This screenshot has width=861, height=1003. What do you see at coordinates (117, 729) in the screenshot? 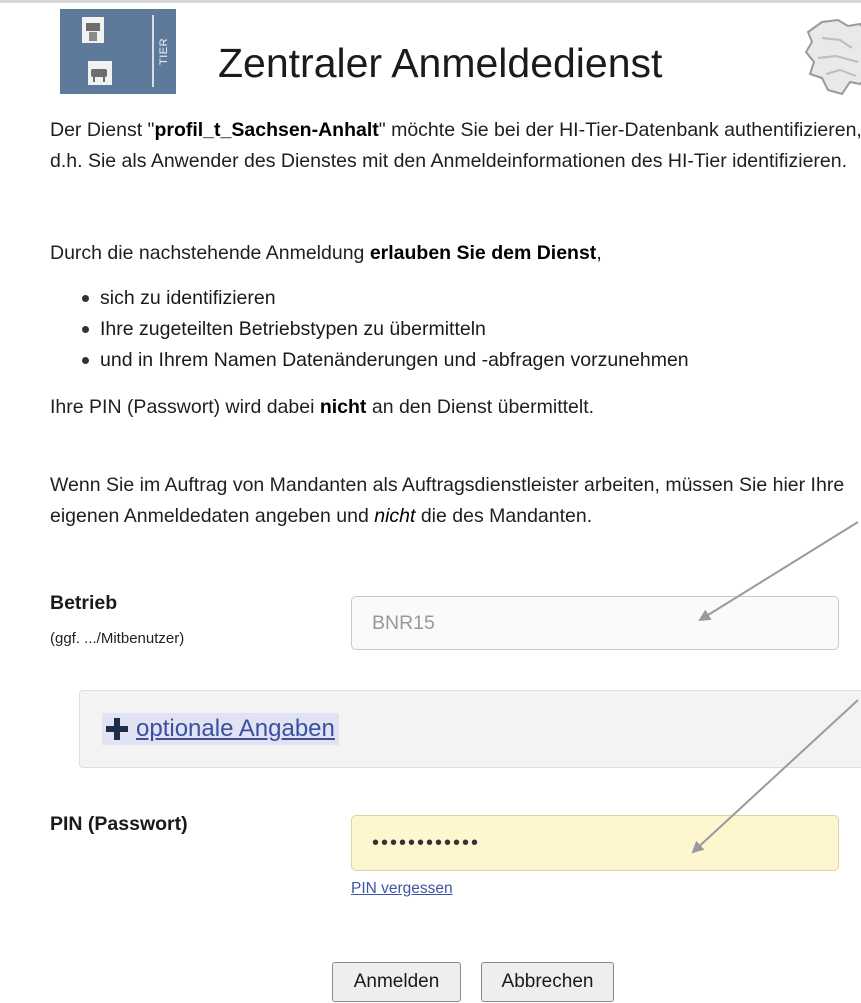
I see `plus-icon` at bounding box center [117, 729].